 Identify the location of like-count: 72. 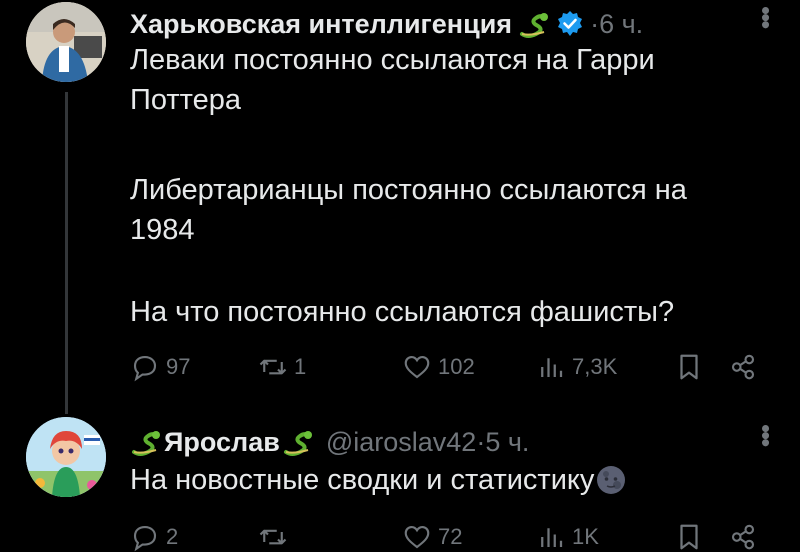
(450, 536).